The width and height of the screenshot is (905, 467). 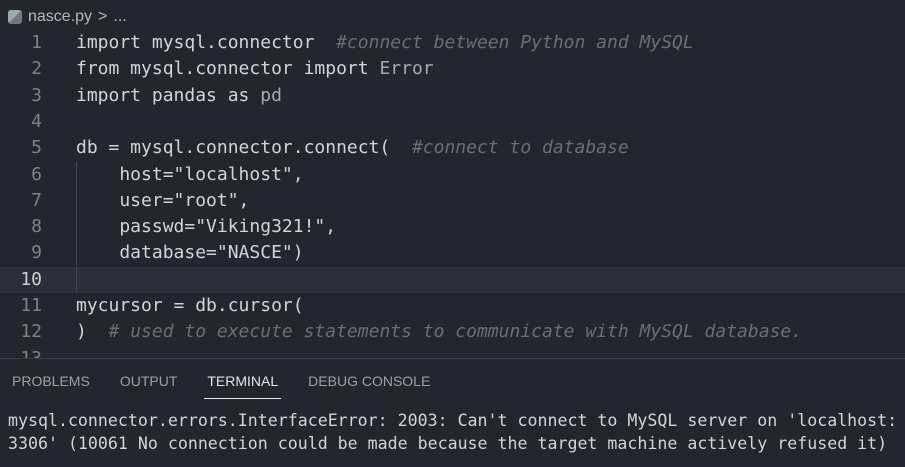 I want to click on code-text: database="NASCE"), so click(x=190, y=253).